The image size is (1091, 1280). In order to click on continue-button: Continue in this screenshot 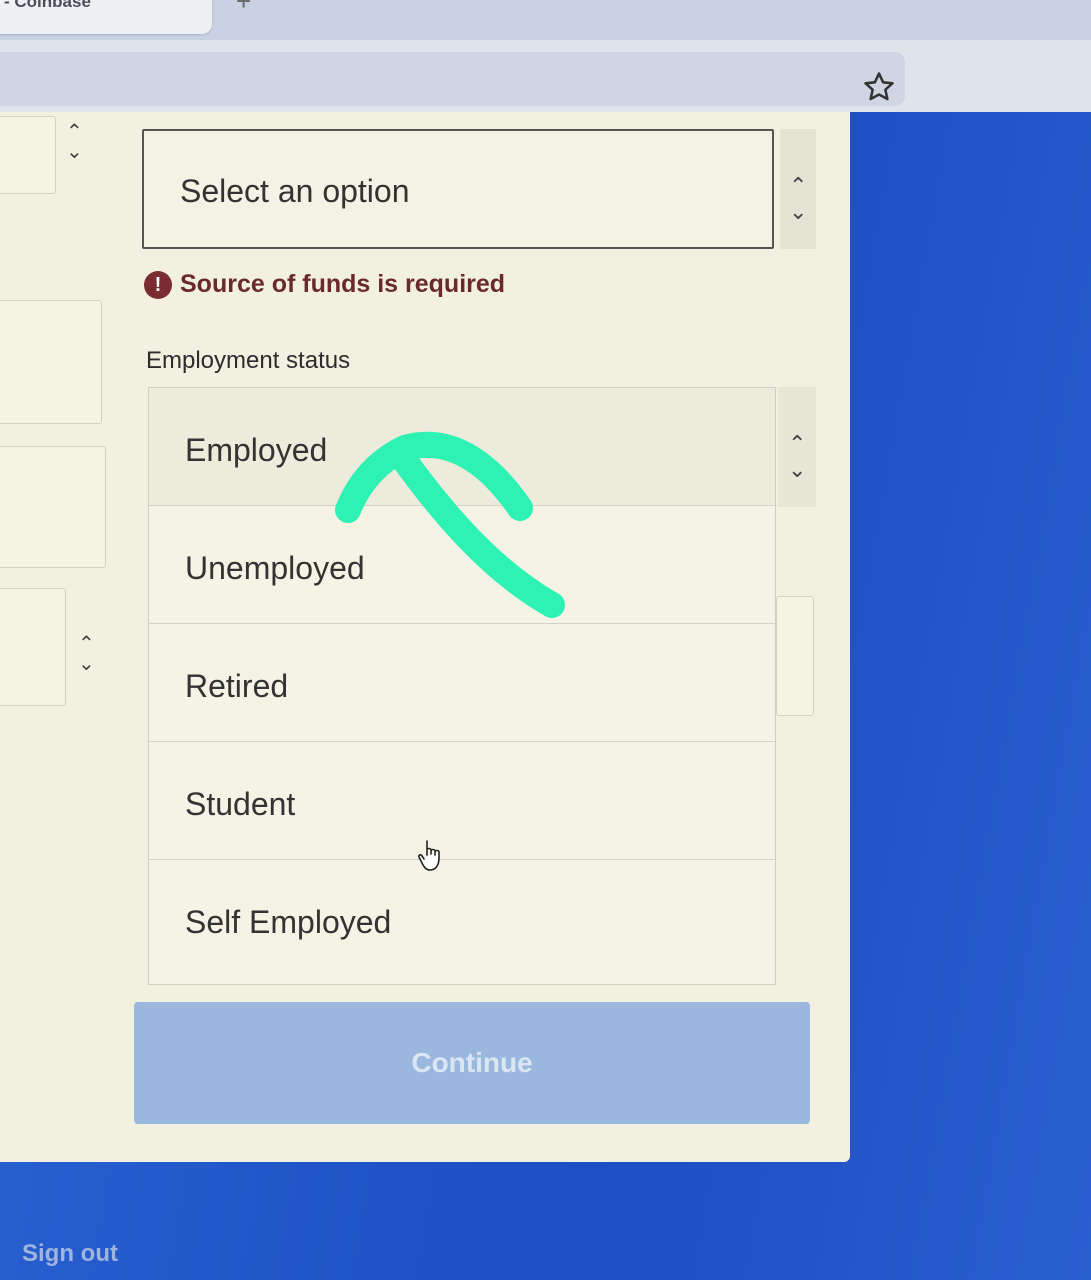, I will do `click(472, 1063)`.